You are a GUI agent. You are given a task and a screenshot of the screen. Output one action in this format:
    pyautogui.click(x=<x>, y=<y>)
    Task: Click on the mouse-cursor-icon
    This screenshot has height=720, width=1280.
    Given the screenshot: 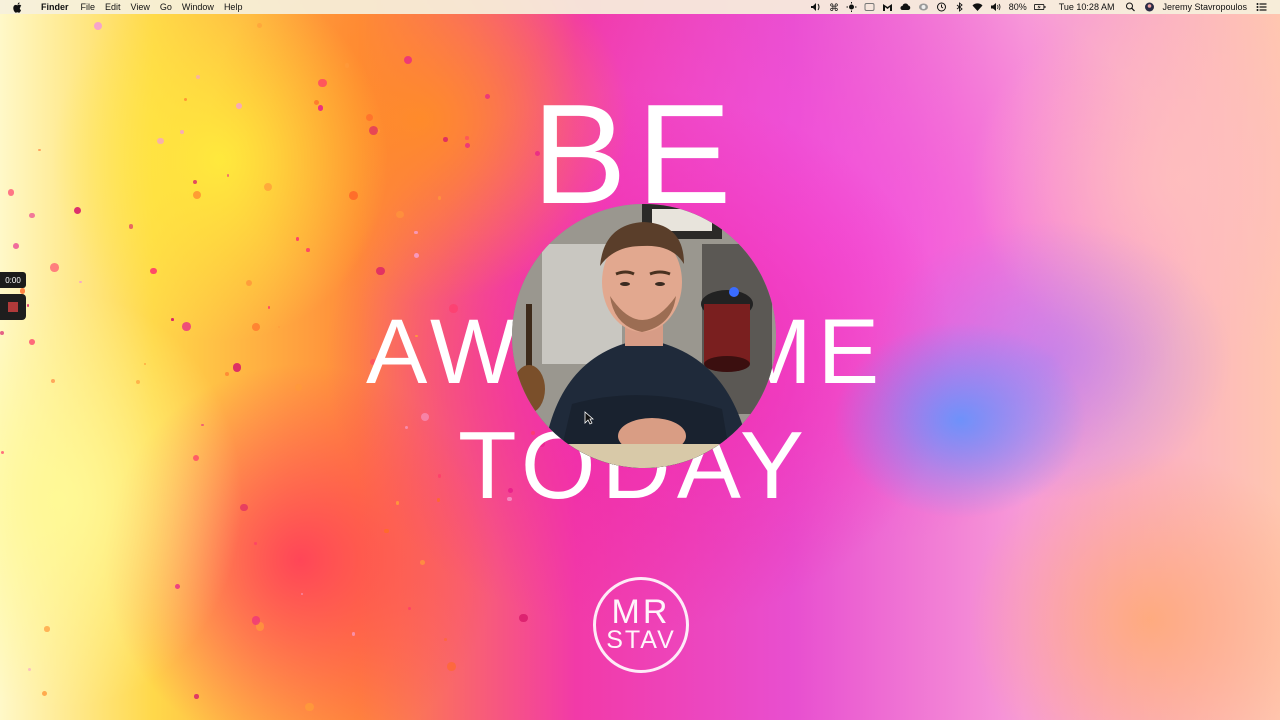 What is the action you would take?
    pyautogui.click(x=589, y=418)
    